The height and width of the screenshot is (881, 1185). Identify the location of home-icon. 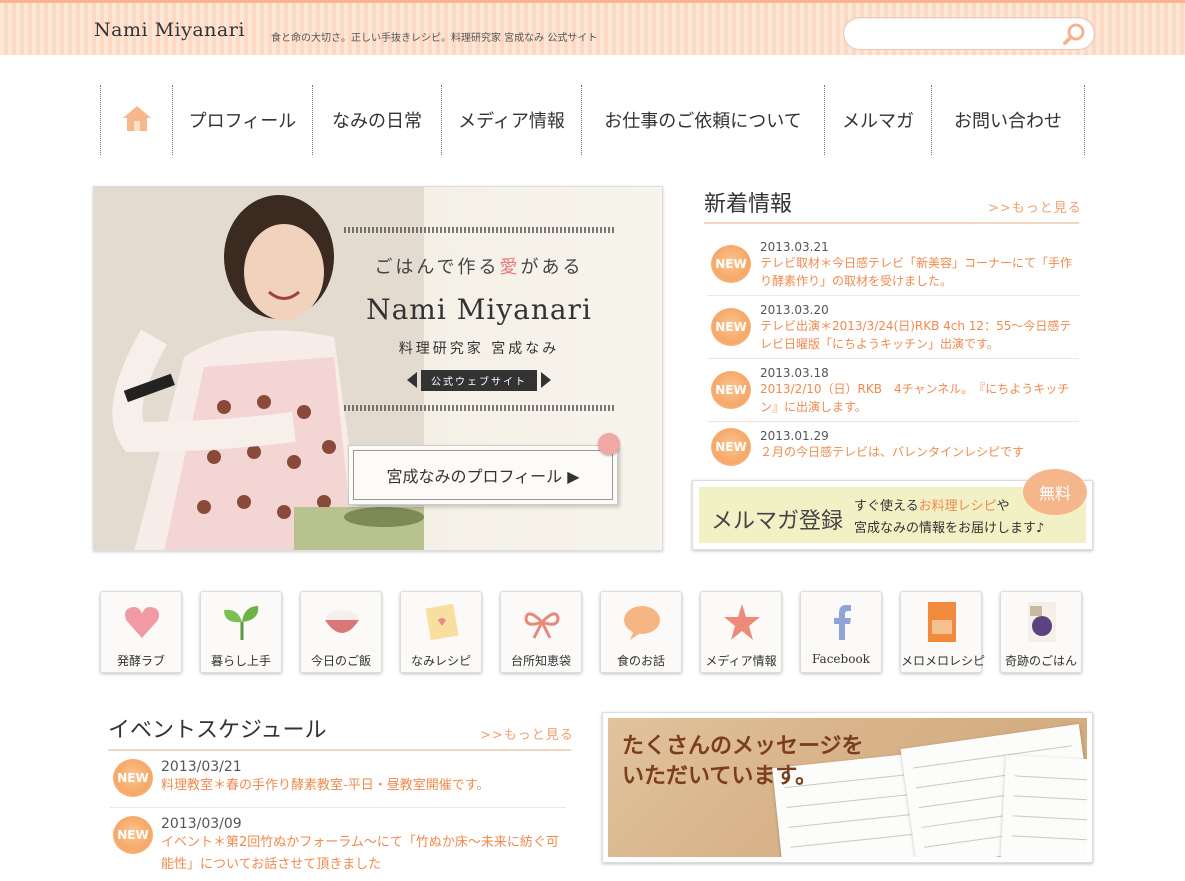
(137, 120).